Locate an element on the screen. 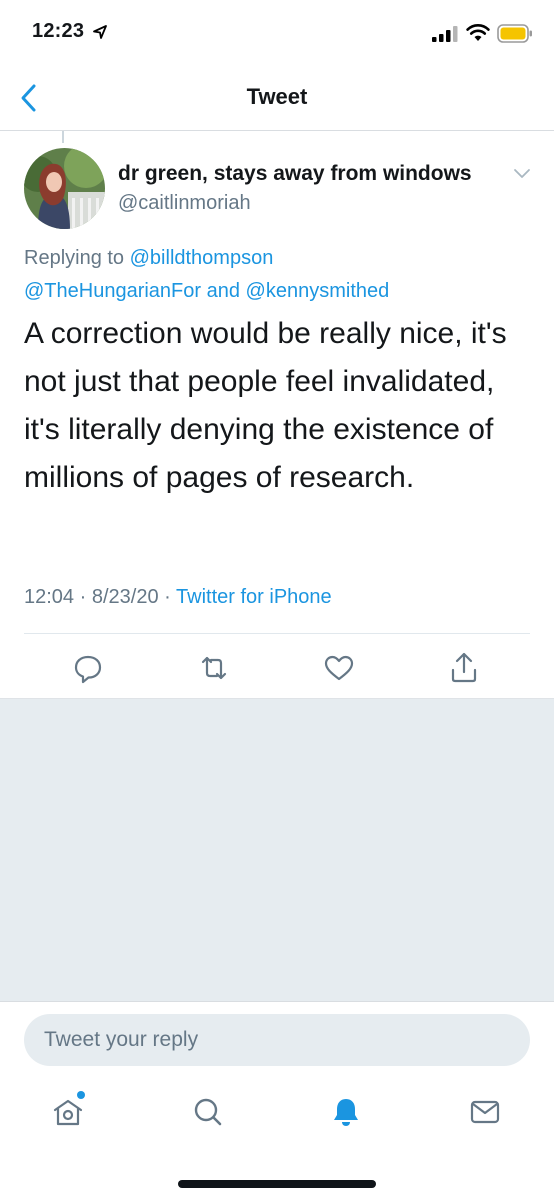 This screenshot has height=1200, width=554. share-icon is located at coordinates (464, 667).